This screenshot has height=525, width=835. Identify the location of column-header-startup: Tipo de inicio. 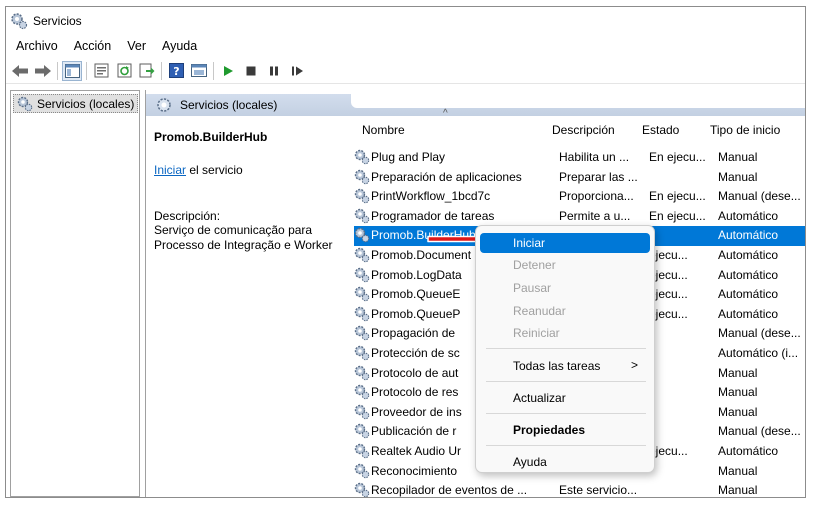
(745, 125).